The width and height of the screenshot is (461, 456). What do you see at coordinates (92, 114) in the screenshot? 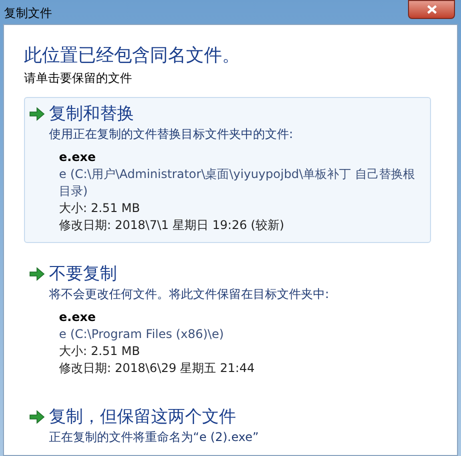
I see `option-title: 复制和替换` at bounding box center [92, 114].